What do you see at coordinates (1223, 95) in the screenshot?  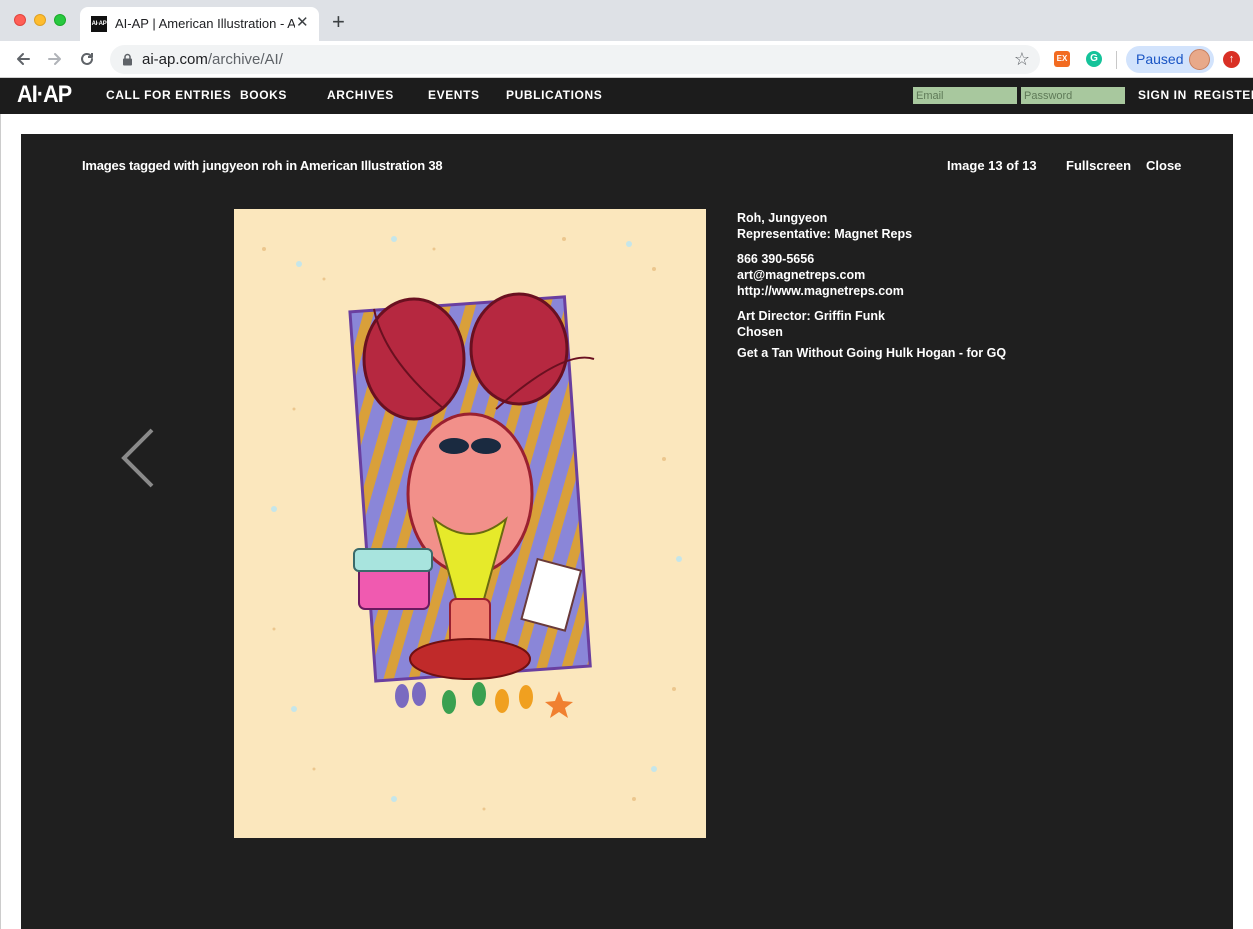 I see `register-link: REGISTER` at bounding box center [1223, 95].